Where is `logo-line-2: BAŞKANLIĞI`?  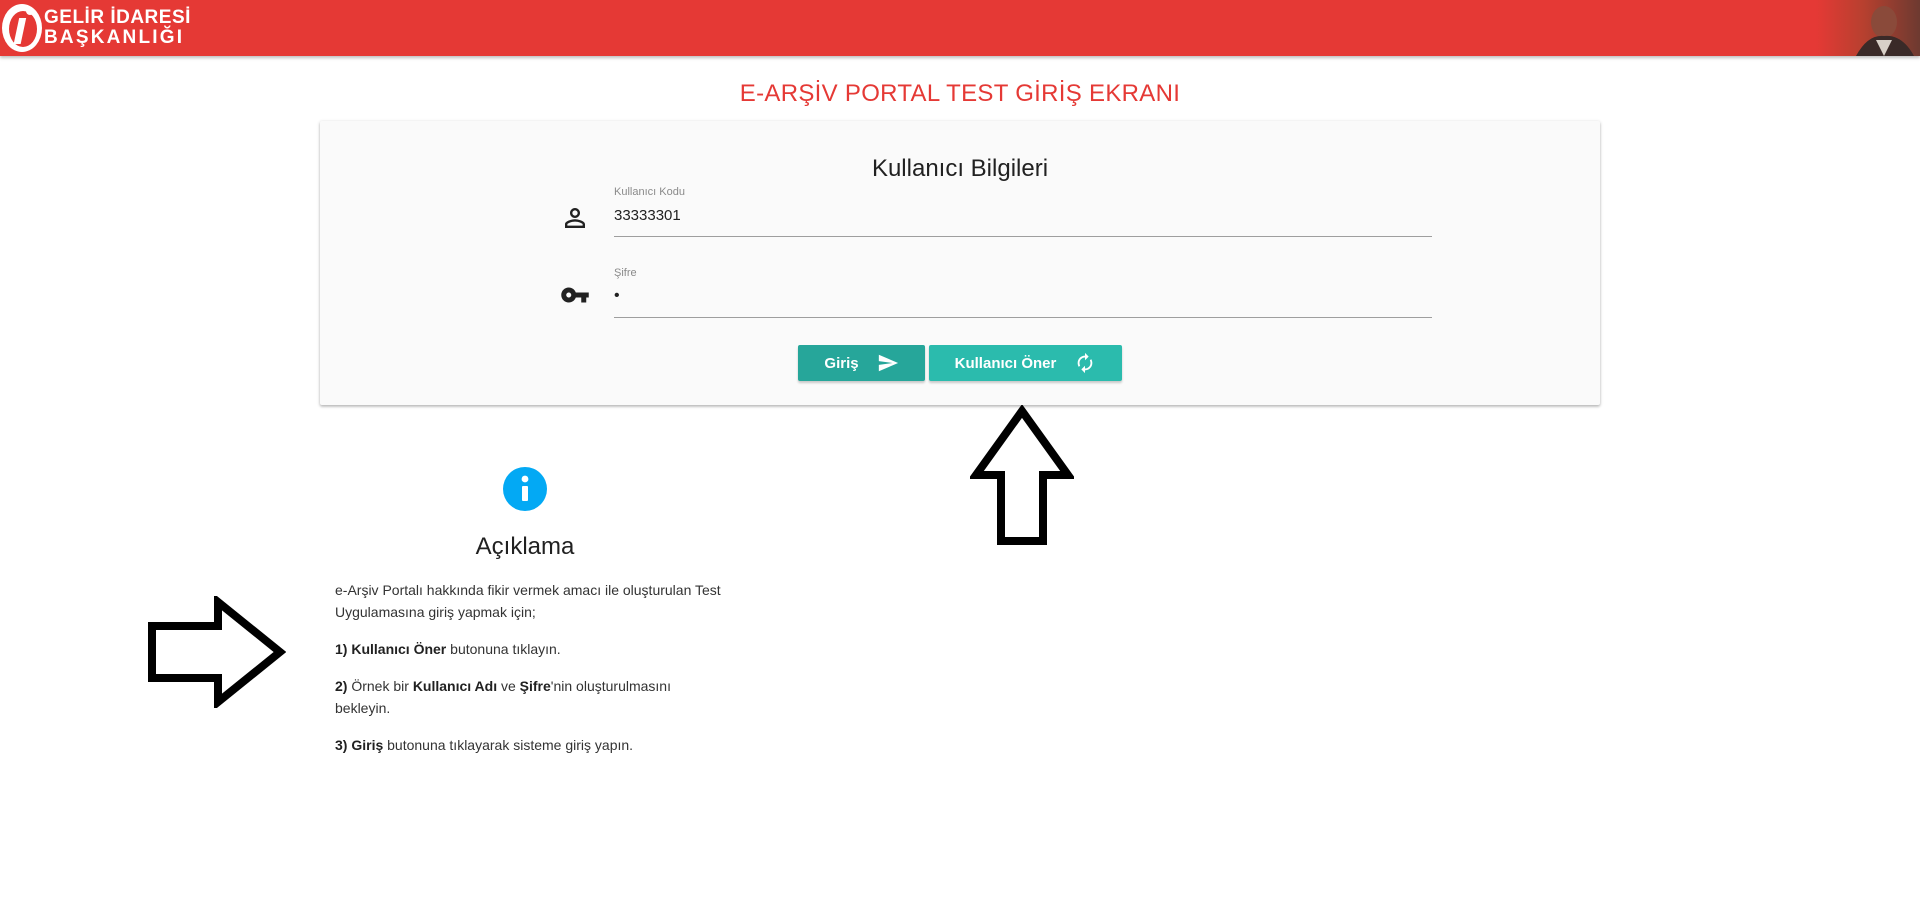
logo-line-2: BAŞKANLIĞI is located at coordinates (114, 37).